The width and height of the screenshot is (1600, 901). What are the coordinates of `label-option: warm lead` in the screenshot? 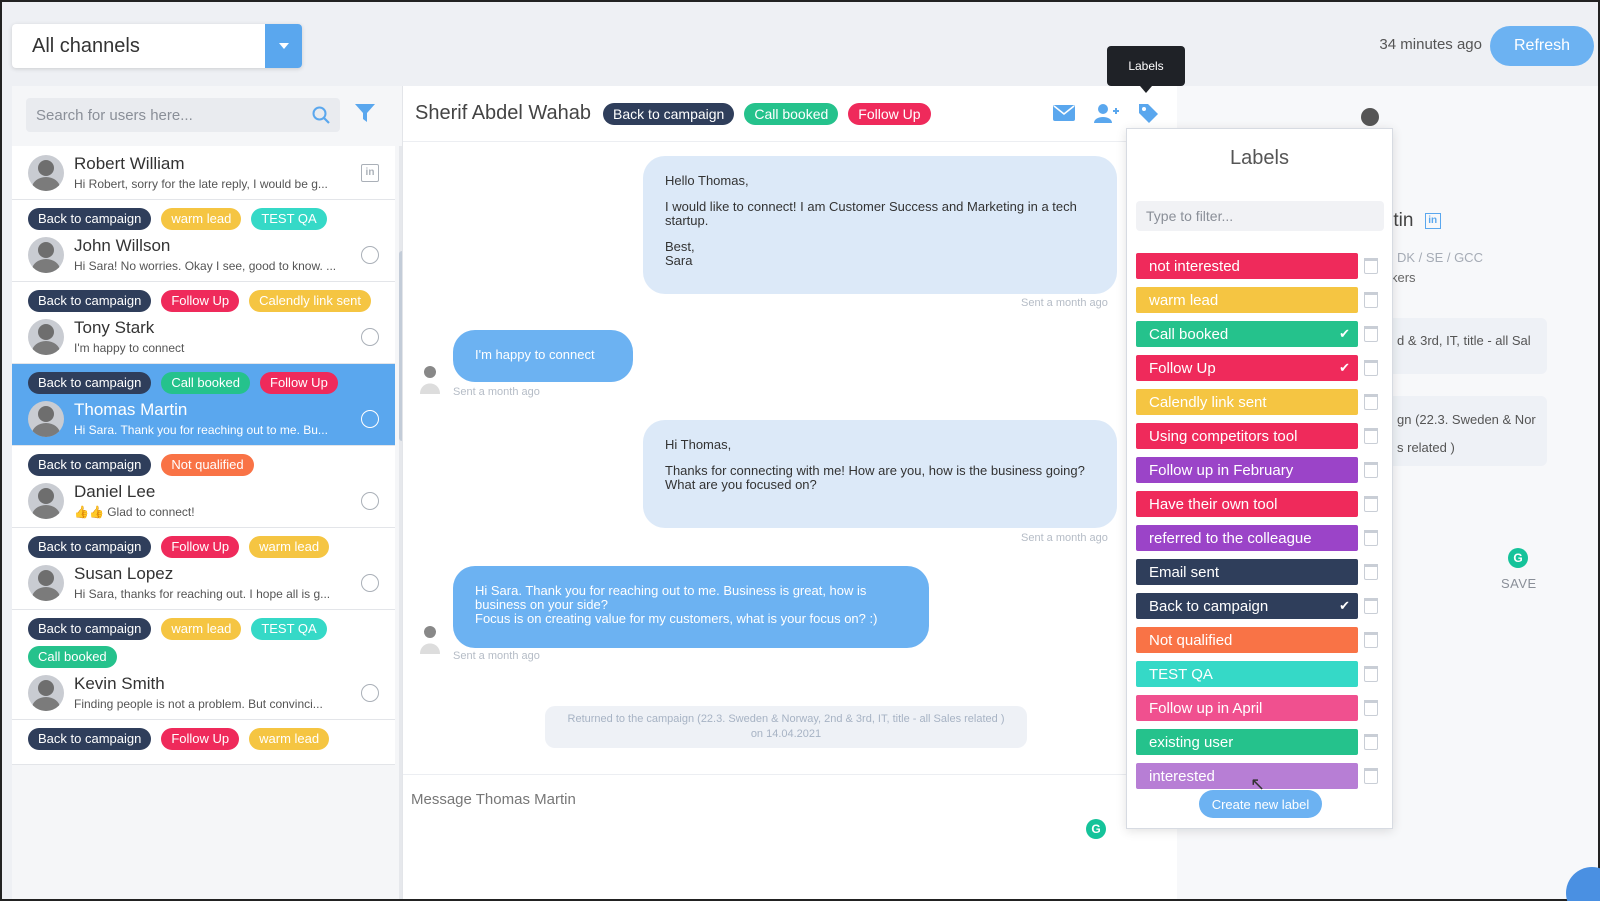 It's located at (1261, 300).